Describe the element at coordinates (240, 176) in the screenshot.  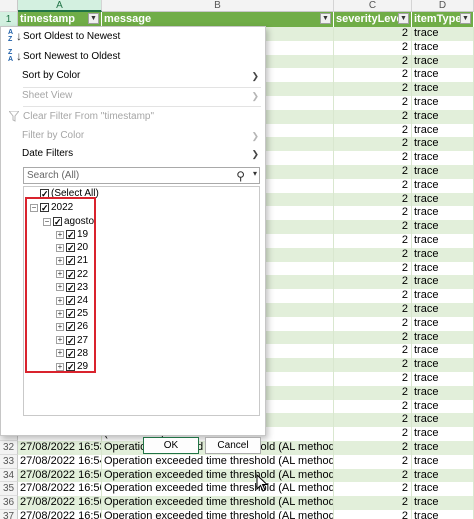
I see `search-icon: ⚲` at that location.